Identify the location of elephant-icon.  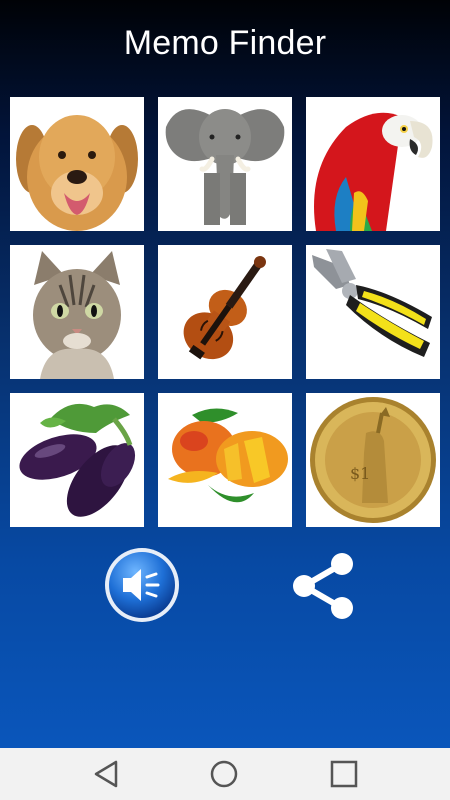
(225, 164).